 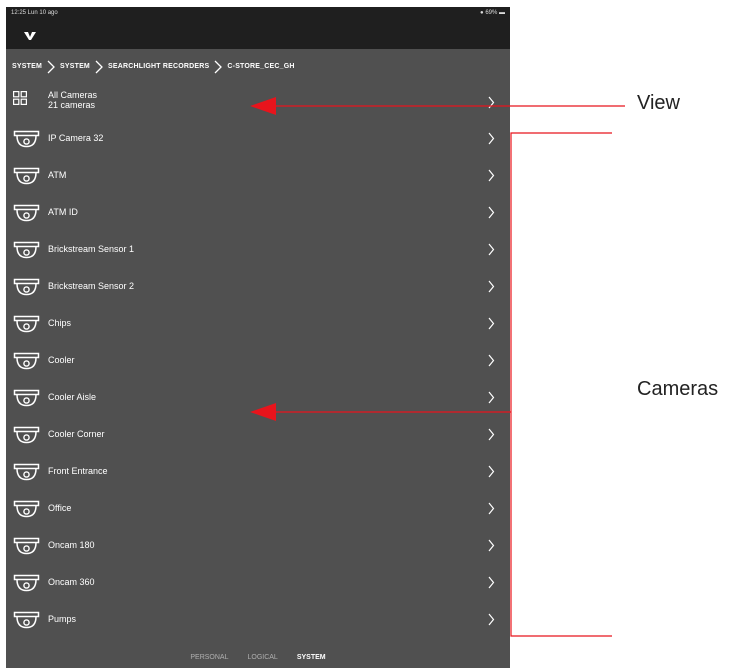 I want to click on cameras-bracket, so click(x=561, y=384).